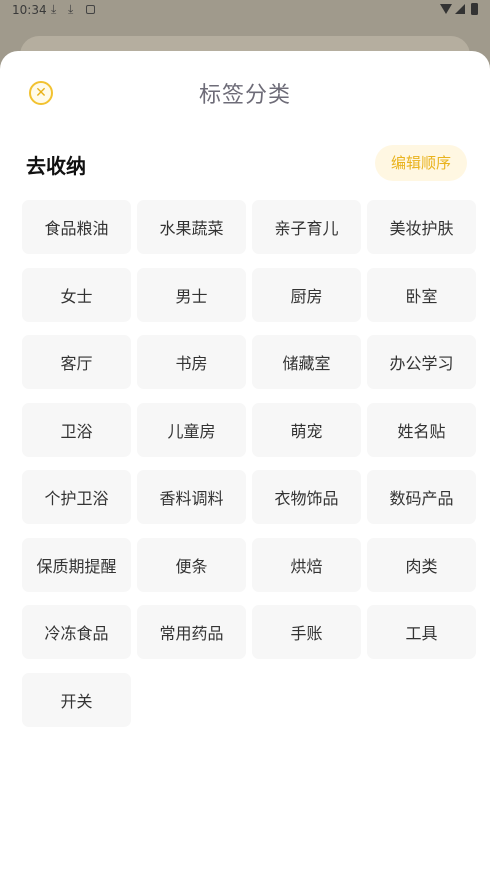 Image resolution: width=490 pixels, height=872 pixels. Describe the element at coordinates (306, 429) in the screenshot. I see `tag-item: 萌宠` at that location.